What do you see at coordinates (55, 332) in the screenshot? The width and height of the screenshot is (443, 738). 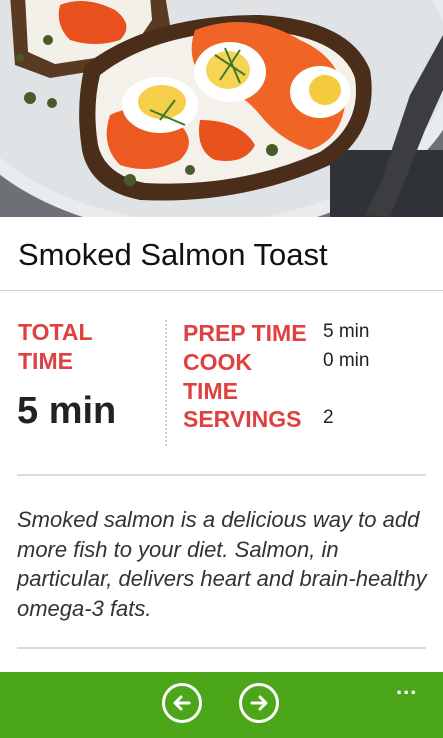 I see `total-time-label-line1: TOTAL` at bounding box center [55, 332].